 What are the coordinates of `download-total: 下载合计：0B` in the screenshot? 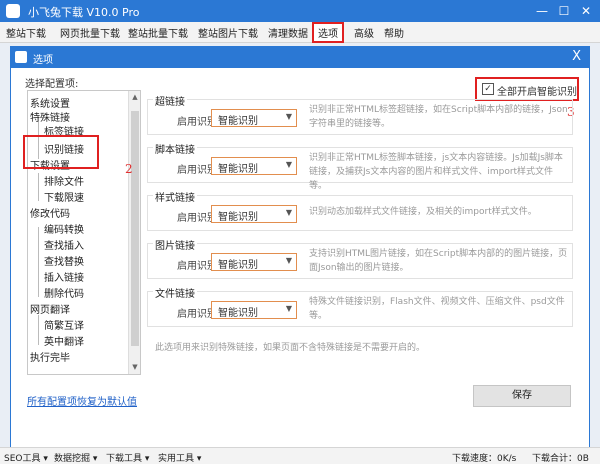 It's located at (560, 459).